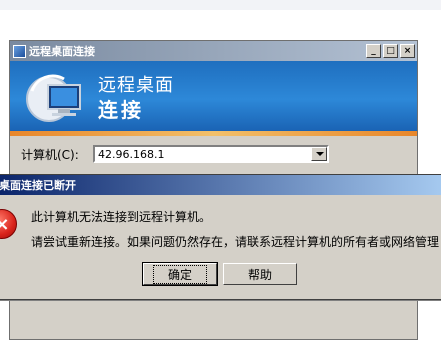  What do you see at coordinates (220, 5) in the screenshot?
I see `desktop-background` at bounding box center [220, 5].